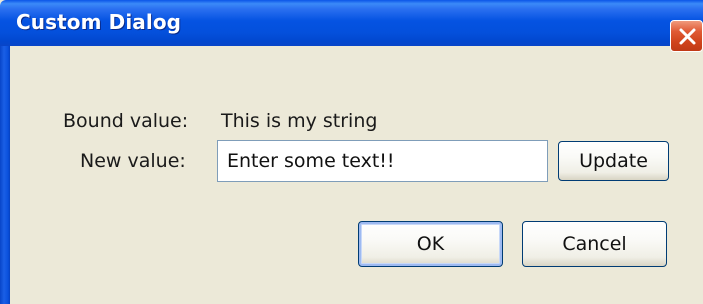  Describe the element at coordinates (99, 22) in the screenshot. I see `window-title: Custom Dialog` at that location.